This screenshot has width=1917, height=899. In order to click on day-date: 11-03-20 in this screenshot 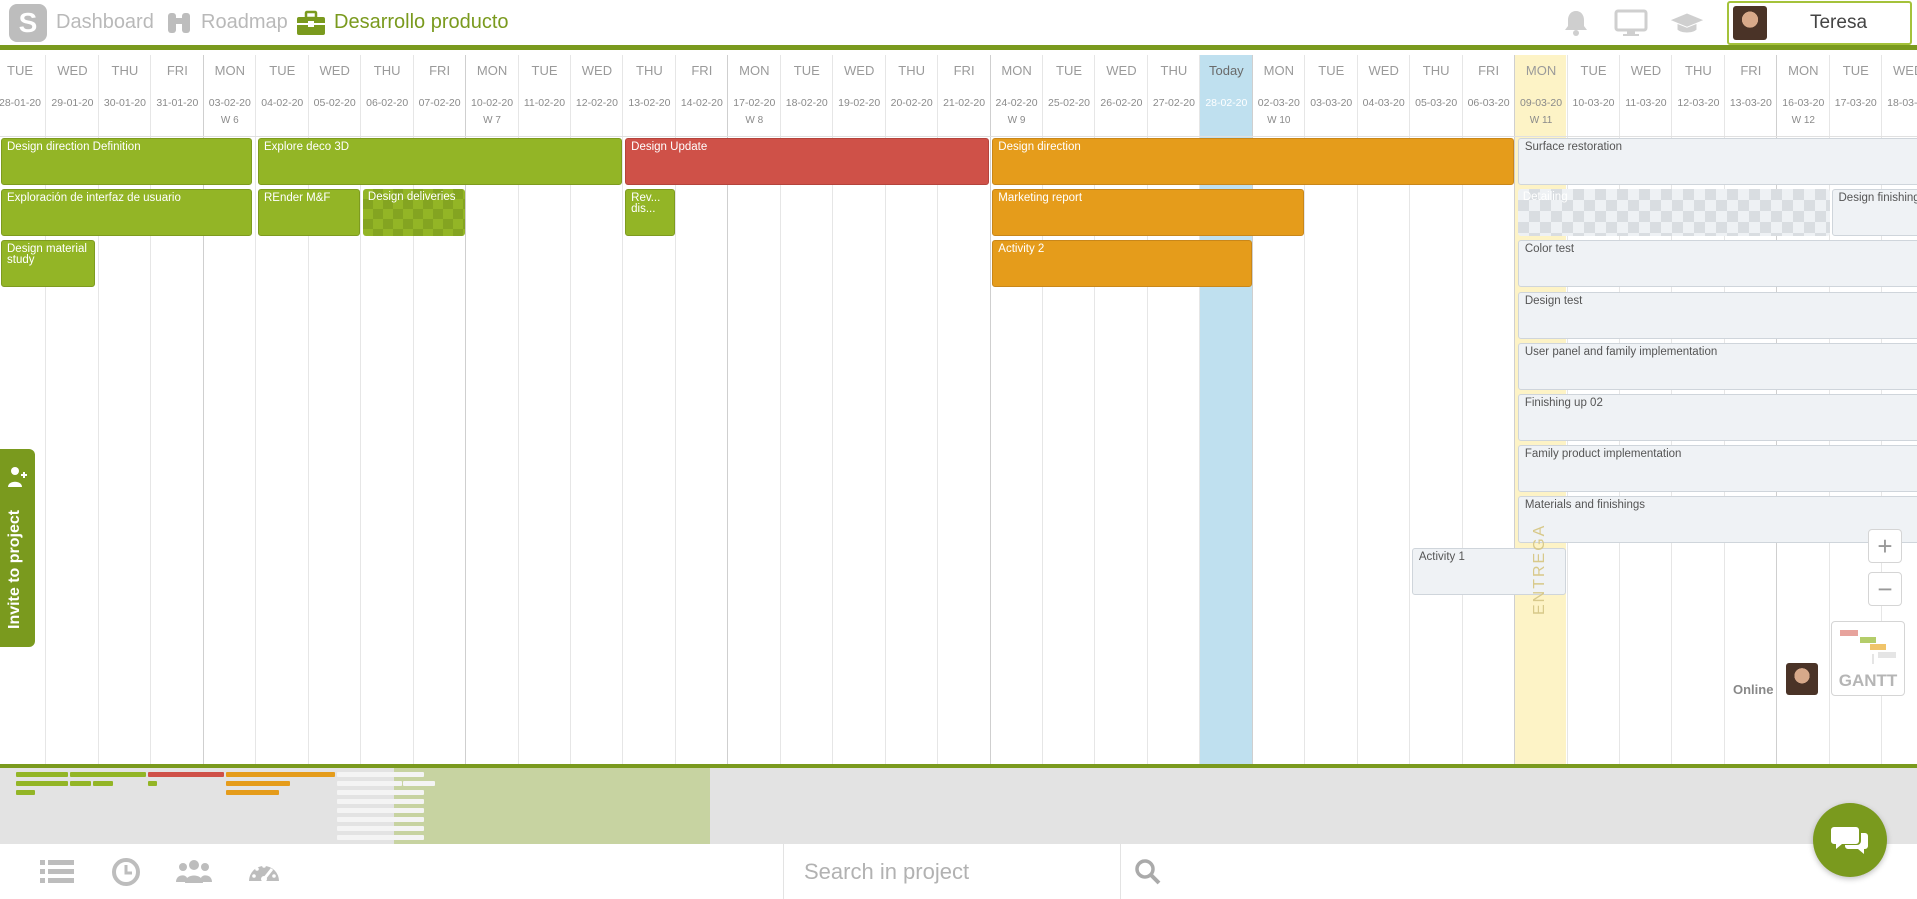, I will do `click(1646, 103)`.